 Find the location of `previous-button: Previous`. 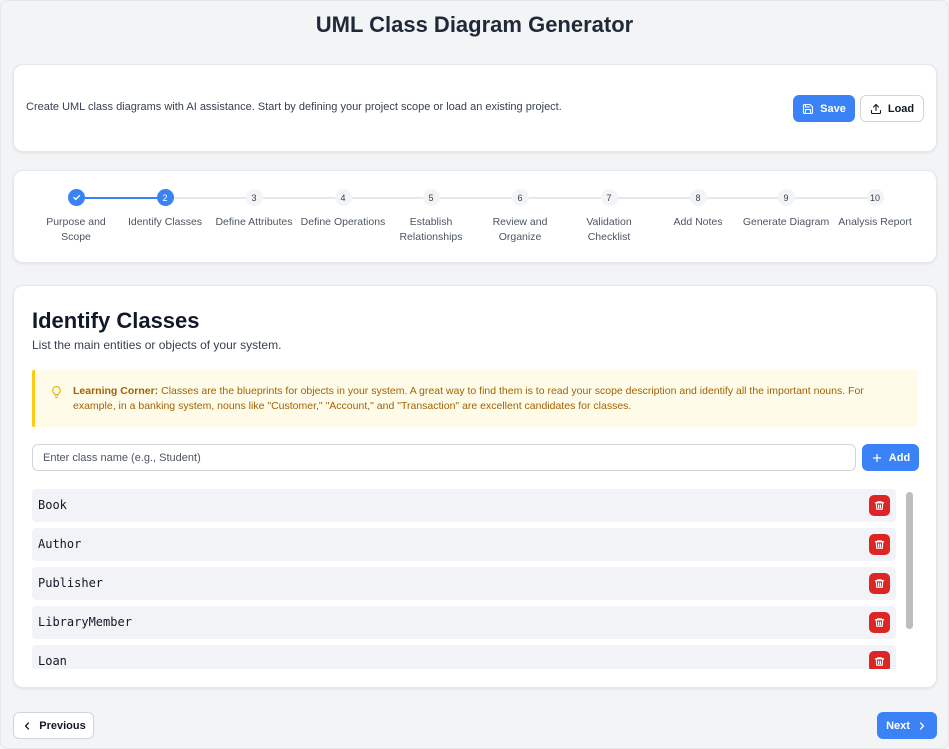

previous-button: Previous is located at coordinates (53, 725).